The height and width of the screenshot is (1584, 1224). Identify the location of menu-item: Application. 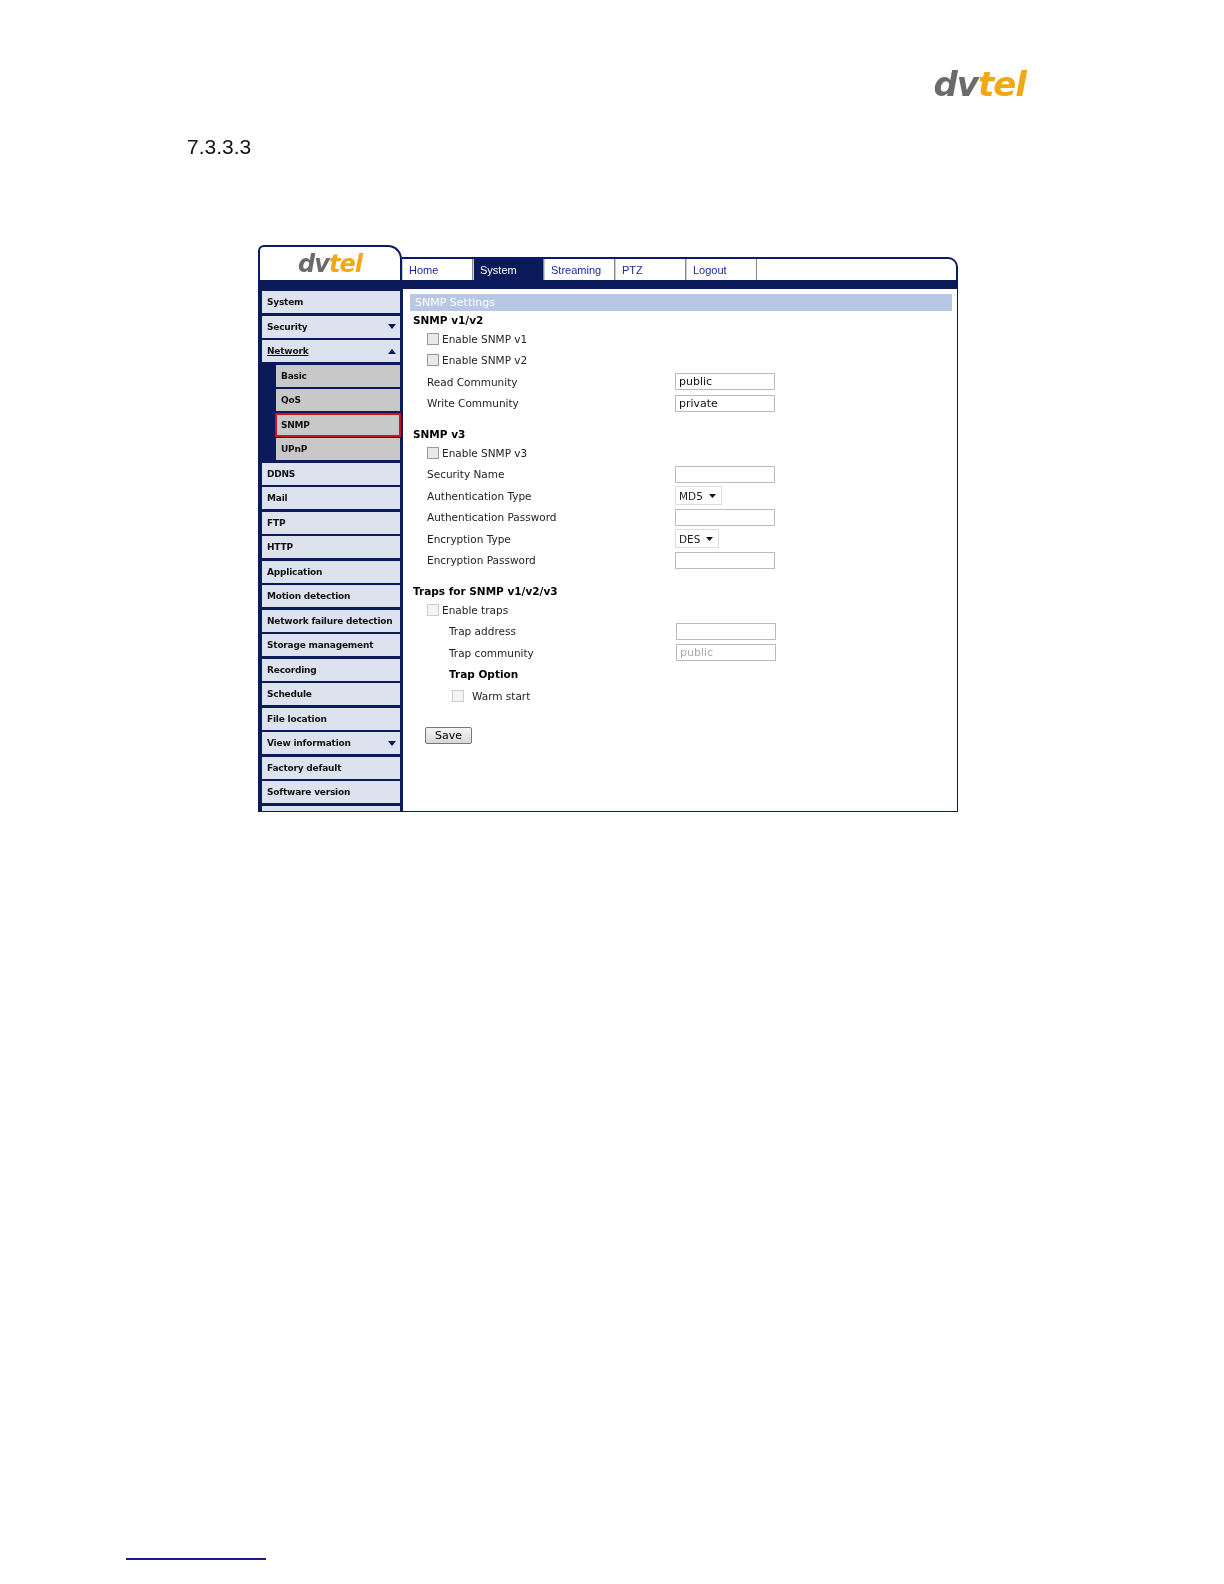
(331, 571).